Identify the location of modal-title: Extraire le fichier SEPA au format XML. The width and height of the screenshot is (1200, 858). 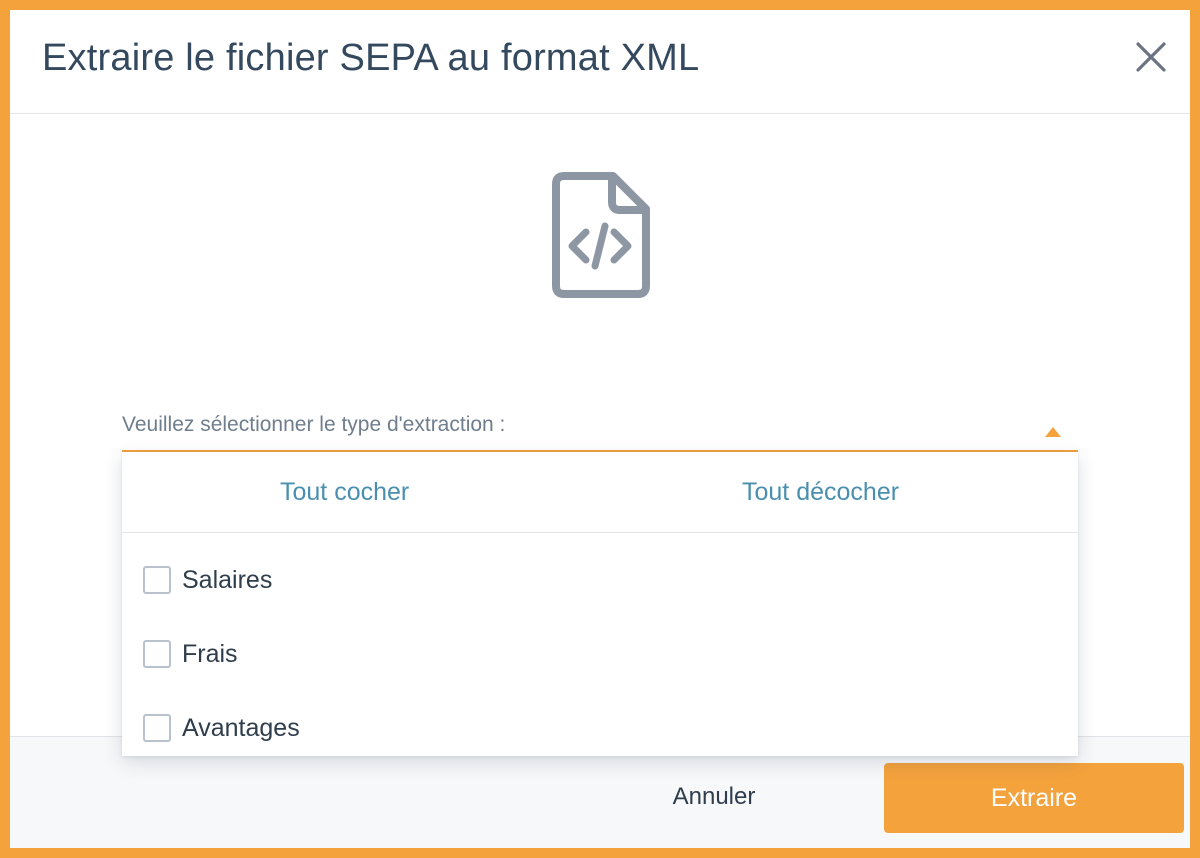
(371, 58).